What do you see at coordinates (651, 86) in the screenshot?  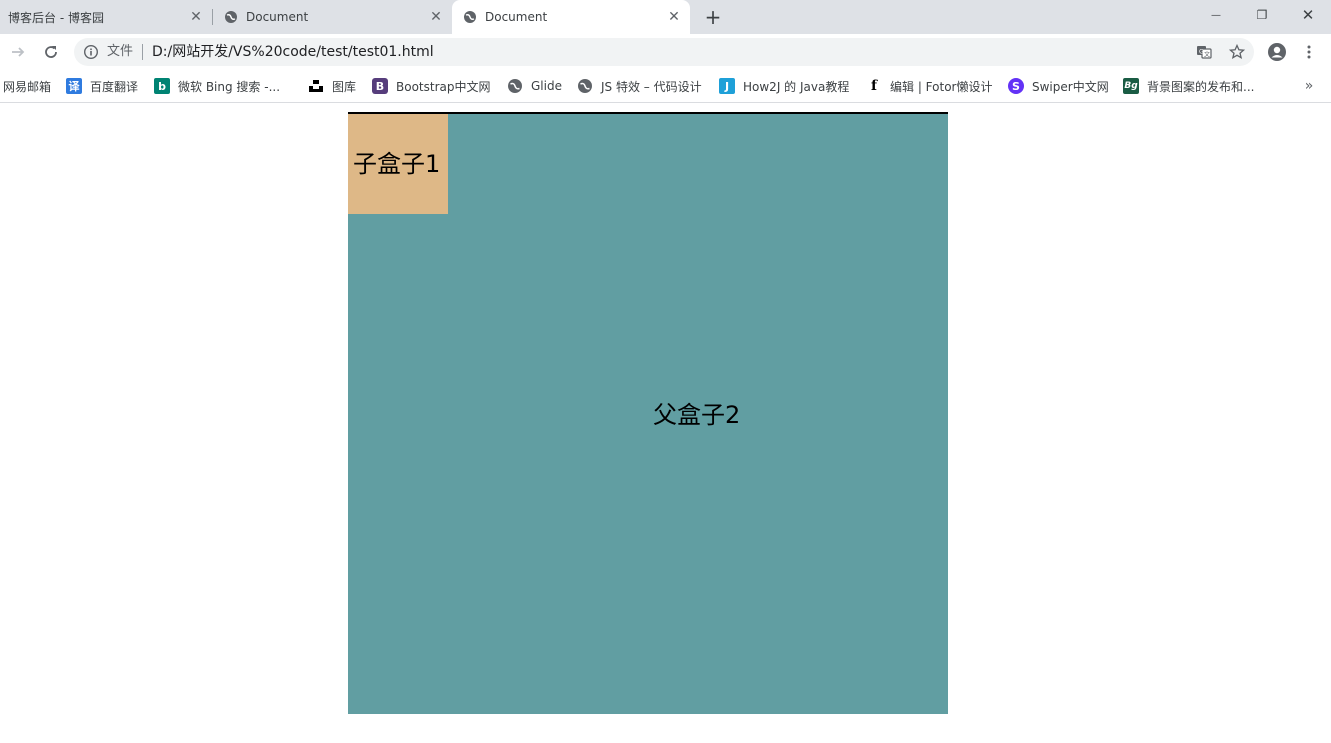 I see `bookmark-label: JS 特效 – 代码设计` at bounding box center [651, 86].